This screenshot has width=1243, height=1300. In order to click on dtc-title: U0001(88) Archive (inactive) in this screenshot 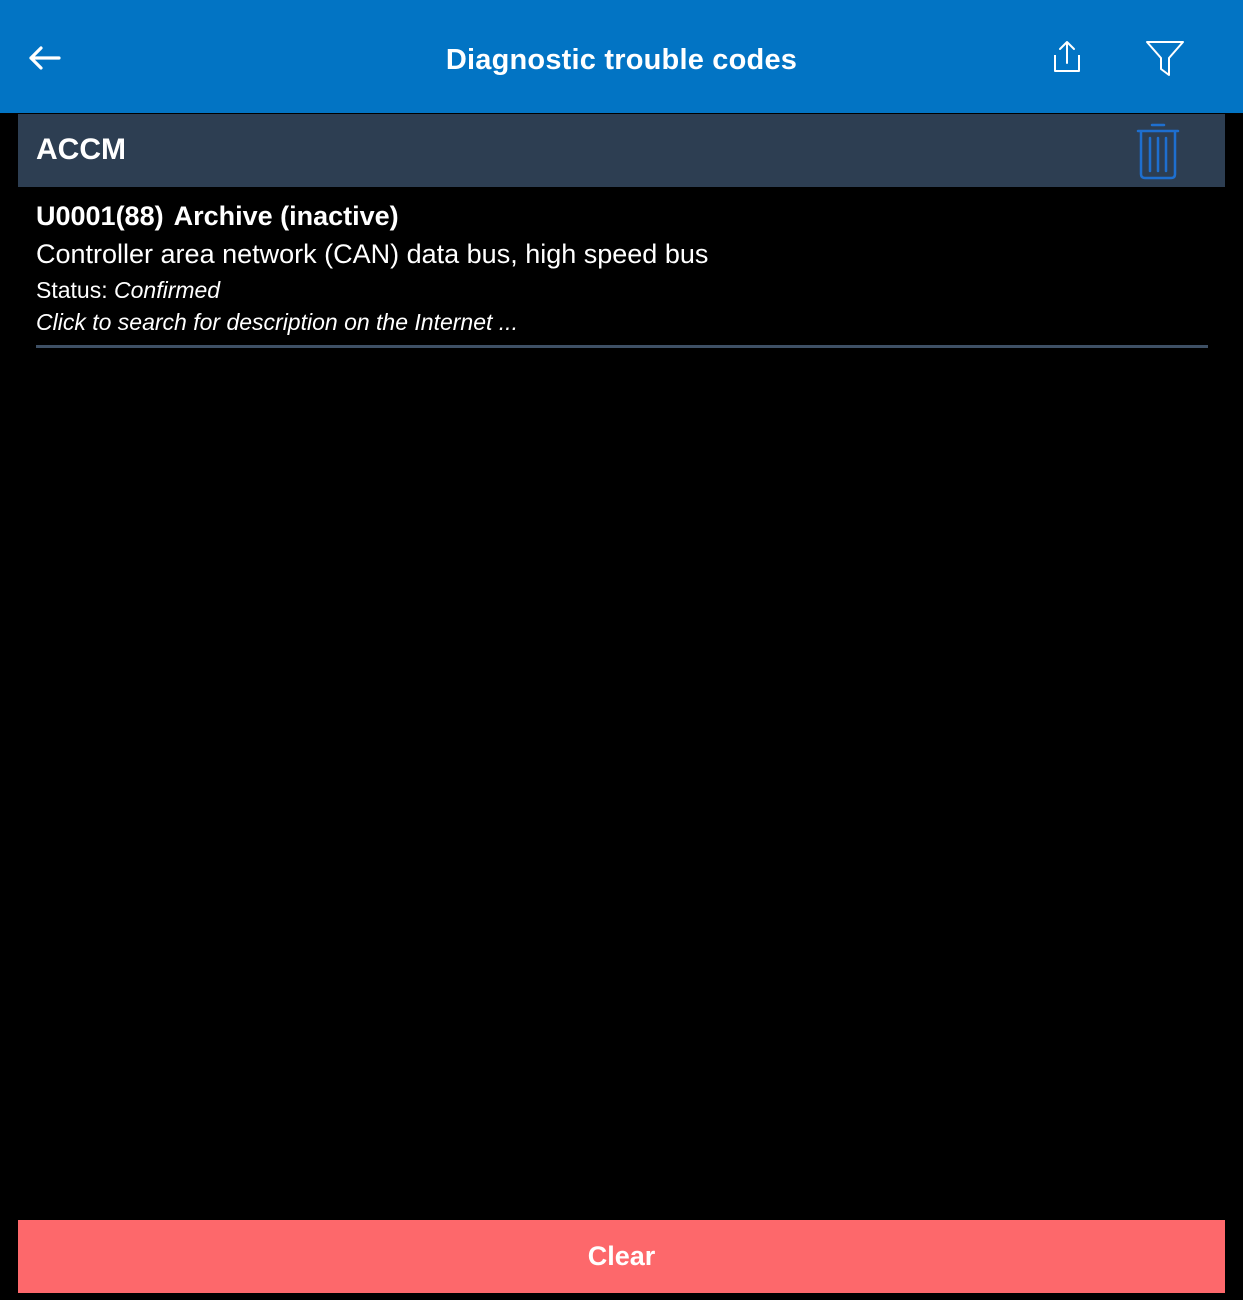, I will do `click(217, 216)`.